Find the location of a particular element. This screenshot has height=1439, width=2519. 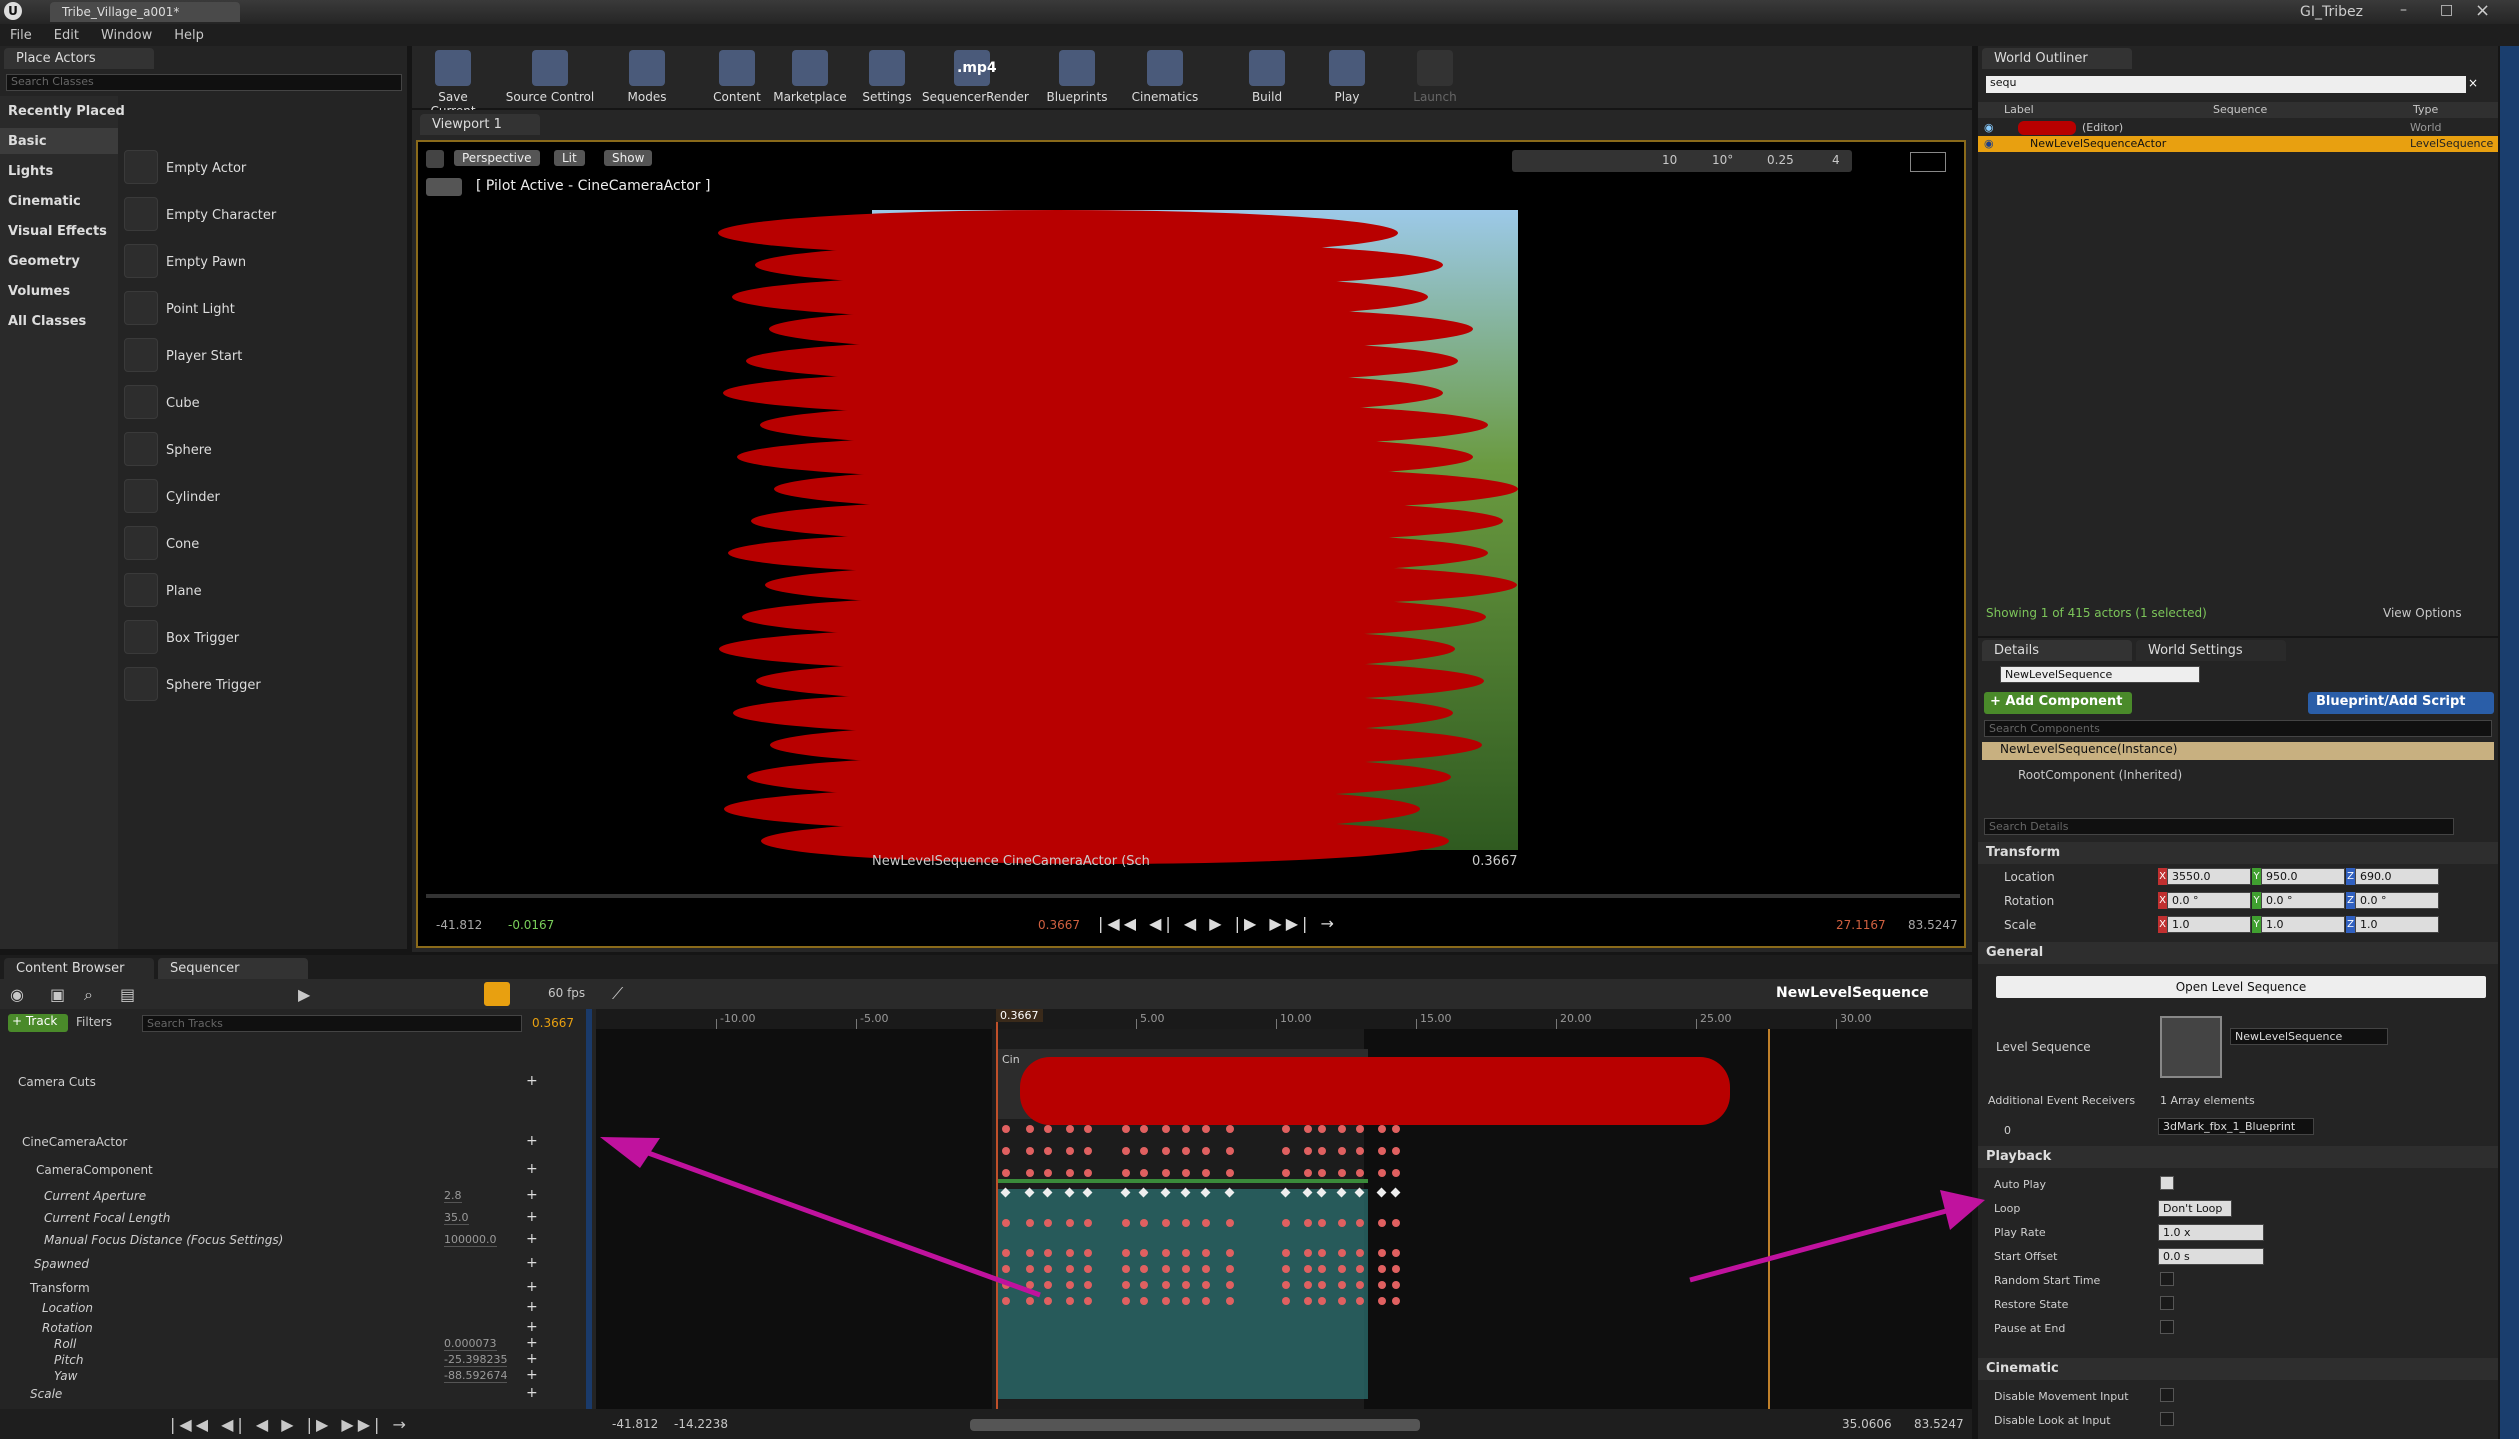

annotation-arrows is located at coordinates (1292, 1217).